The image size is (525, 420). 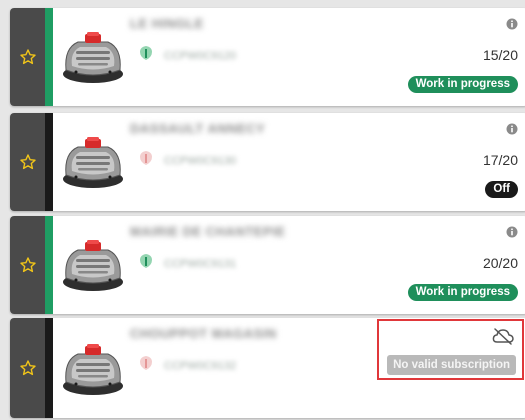 I want to click on robot-name: LE HINGLE, so click(x=167, y=23).